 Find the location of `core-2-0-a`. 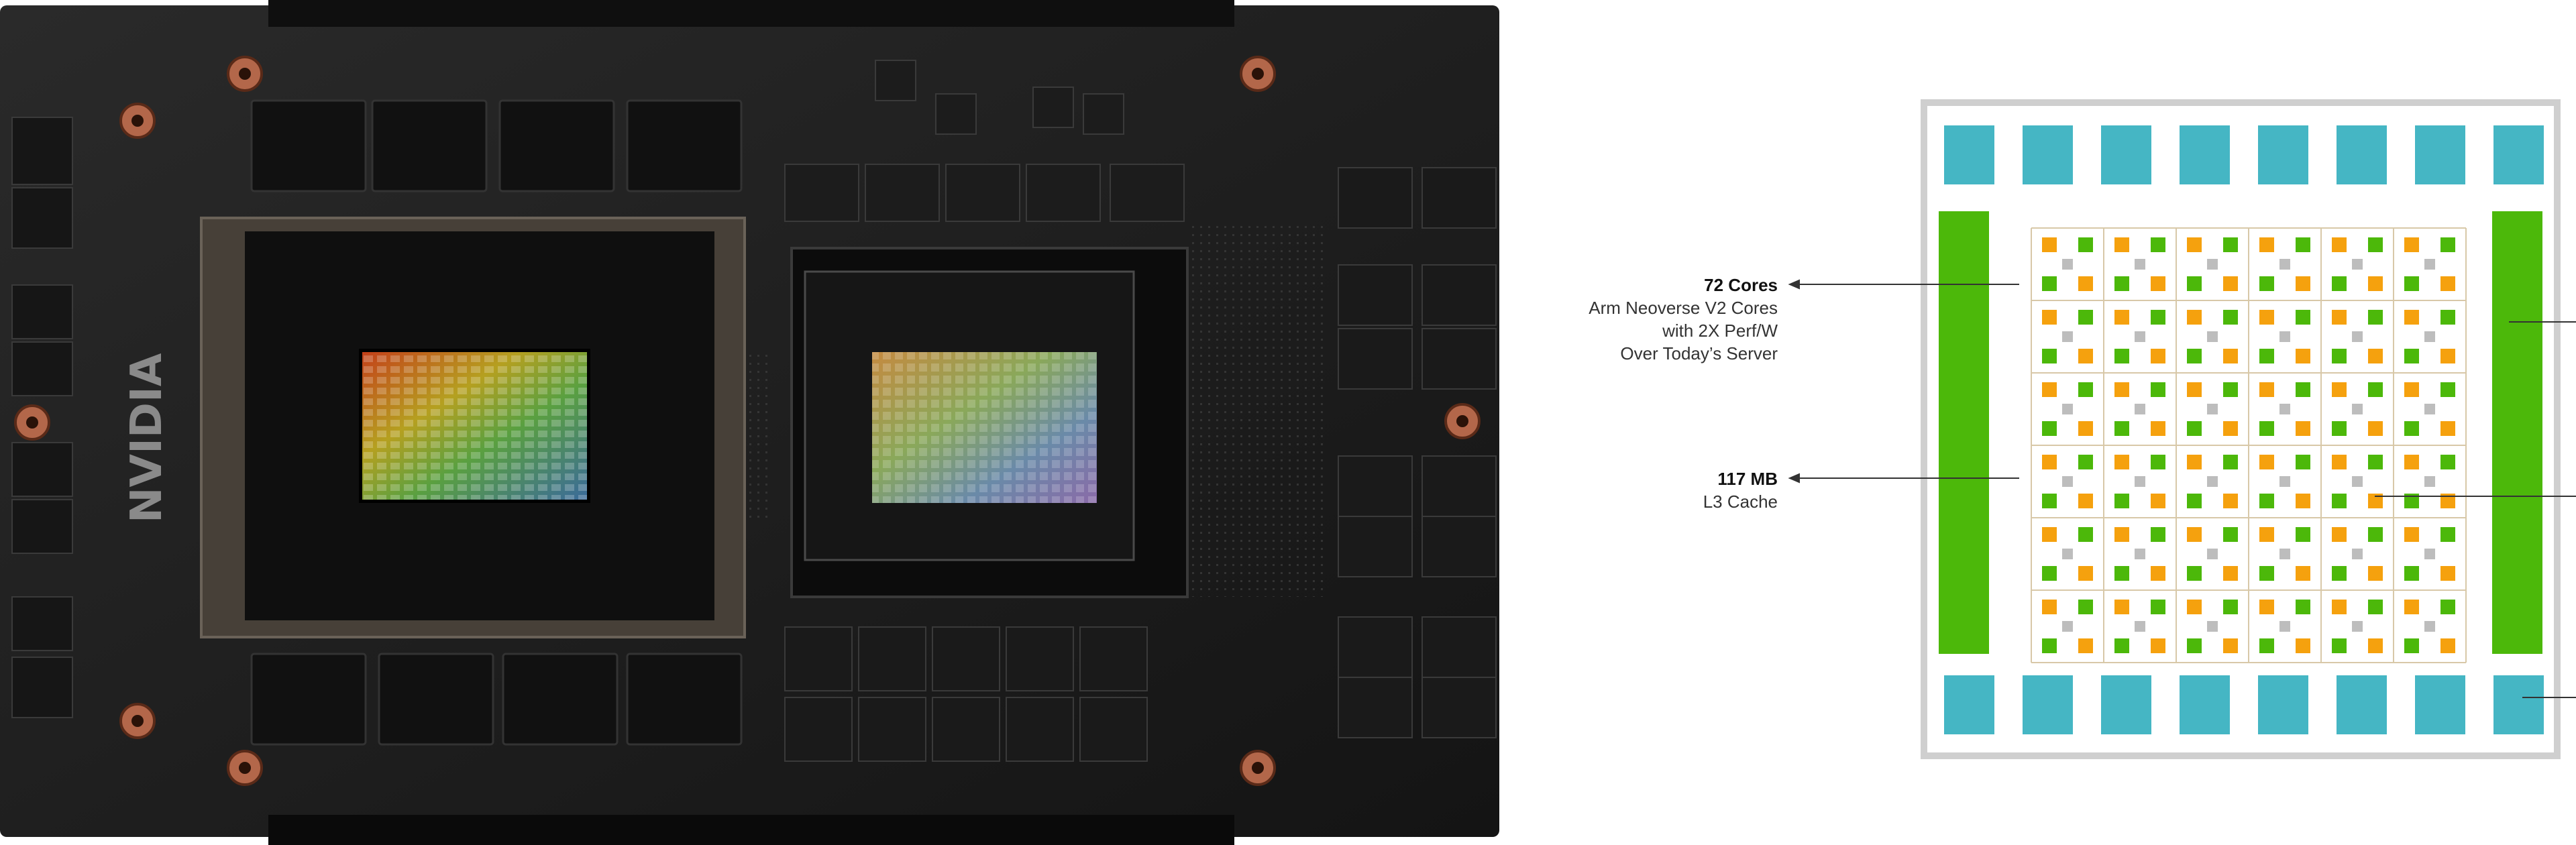

core-2-0-a is located at coordinates (2049, 389).